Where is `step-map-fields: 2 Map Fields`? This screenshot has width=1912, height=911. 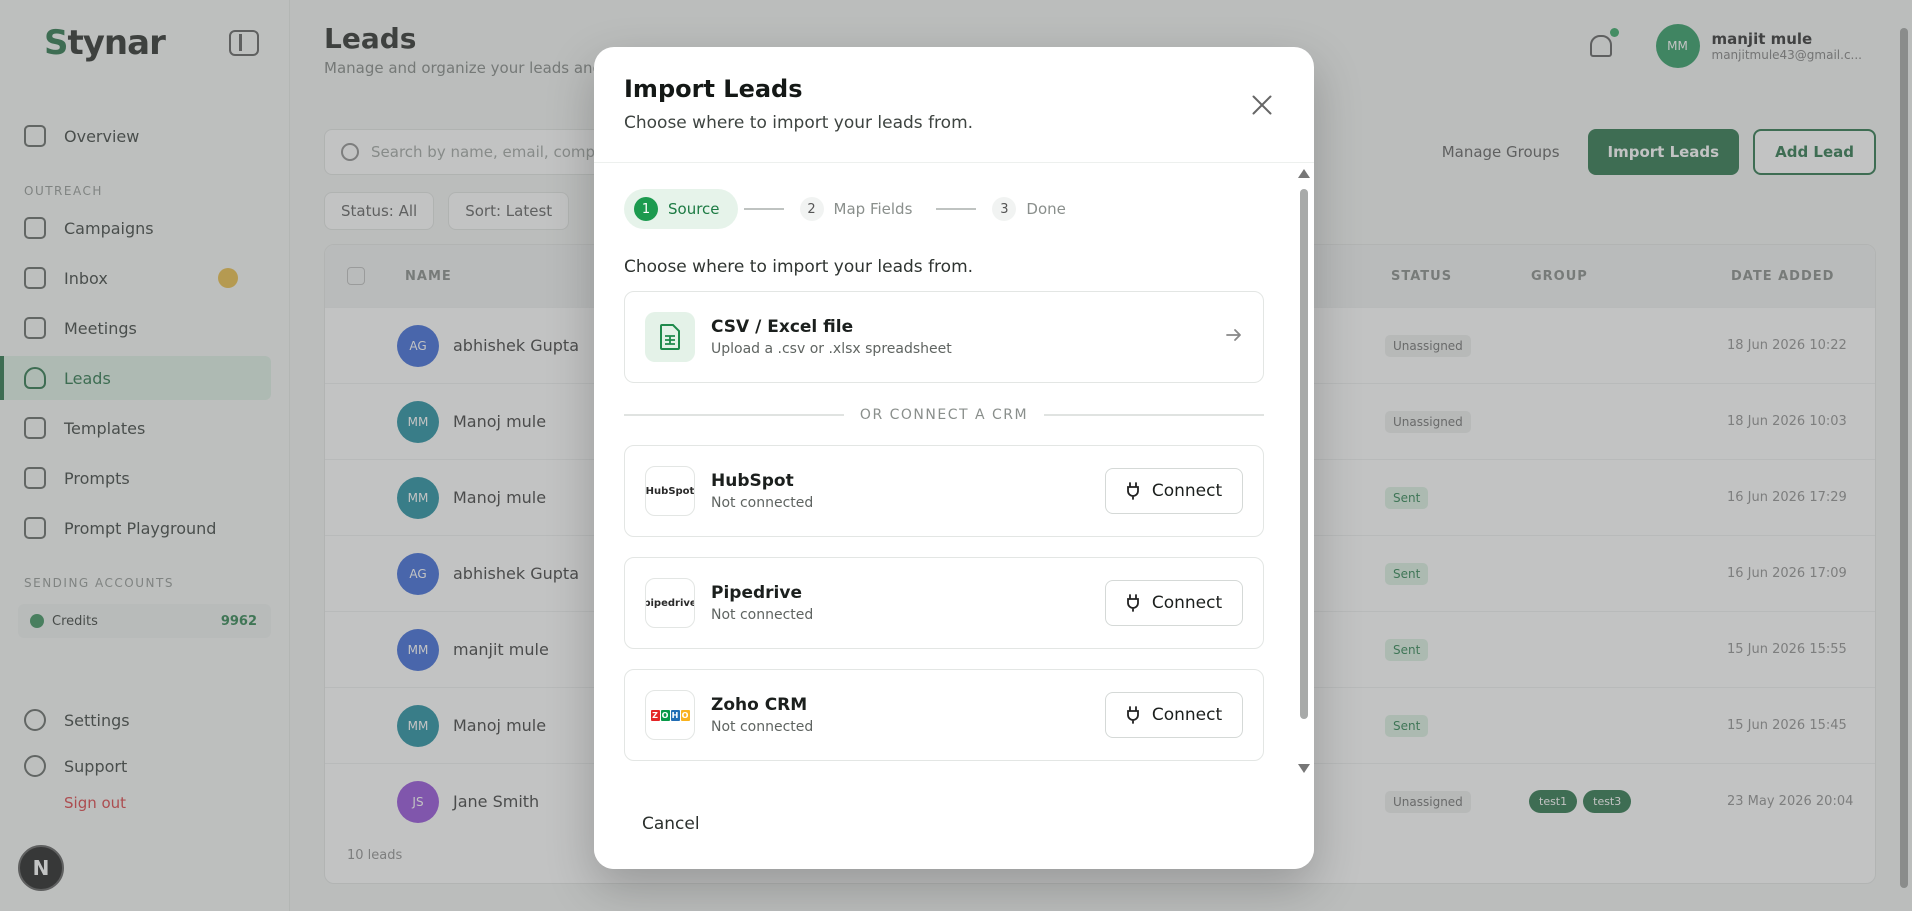 step-map-fields: 2 Map Fields is located at coordinates (860, 209).